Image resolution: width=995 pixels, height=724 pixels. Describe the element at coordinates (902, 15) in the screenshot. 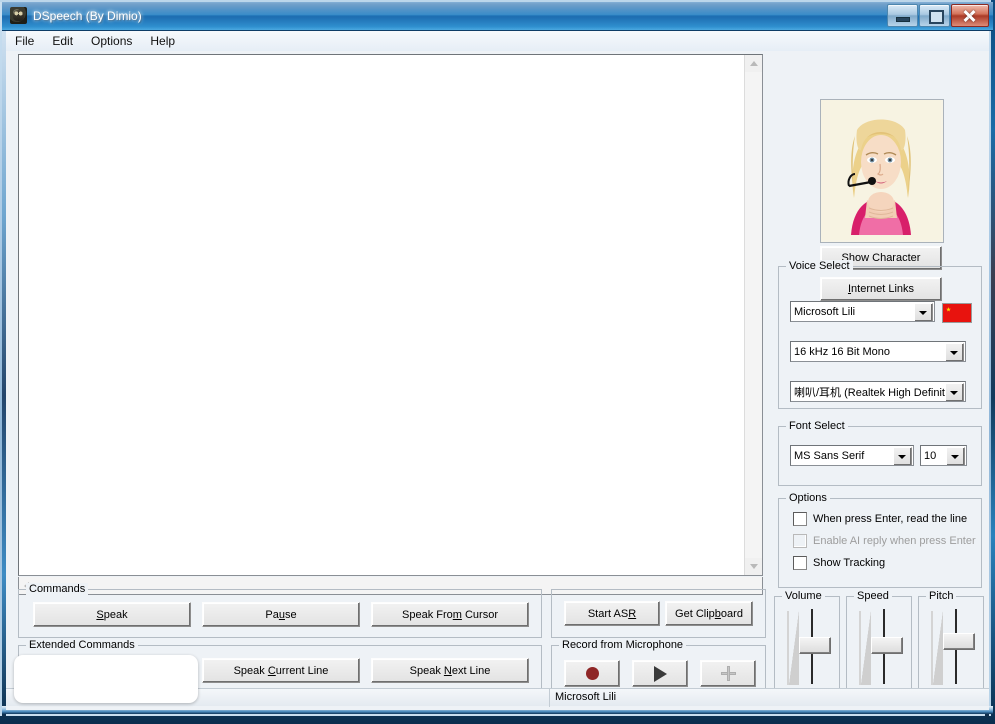

I see `minimize-button` at that location.